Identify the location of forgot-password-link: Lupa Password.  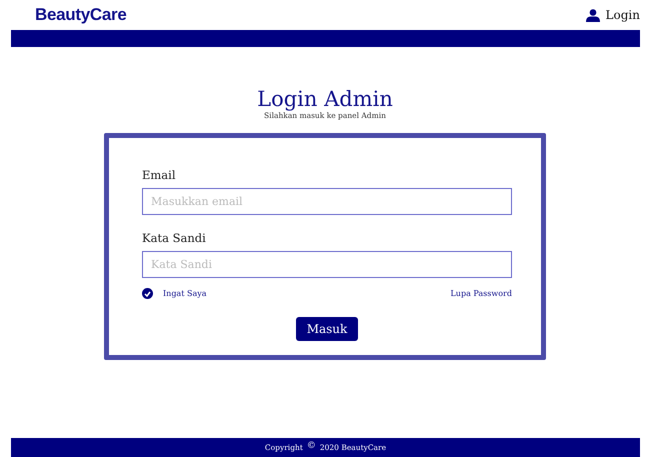
(481, 293).